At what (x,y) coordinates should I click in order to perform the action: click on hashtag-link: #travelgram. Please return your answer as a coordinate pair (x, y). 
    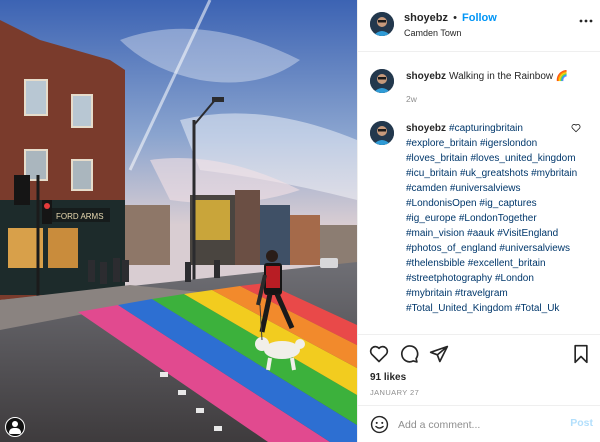
    Looking at the image, I should click on (481, 293).